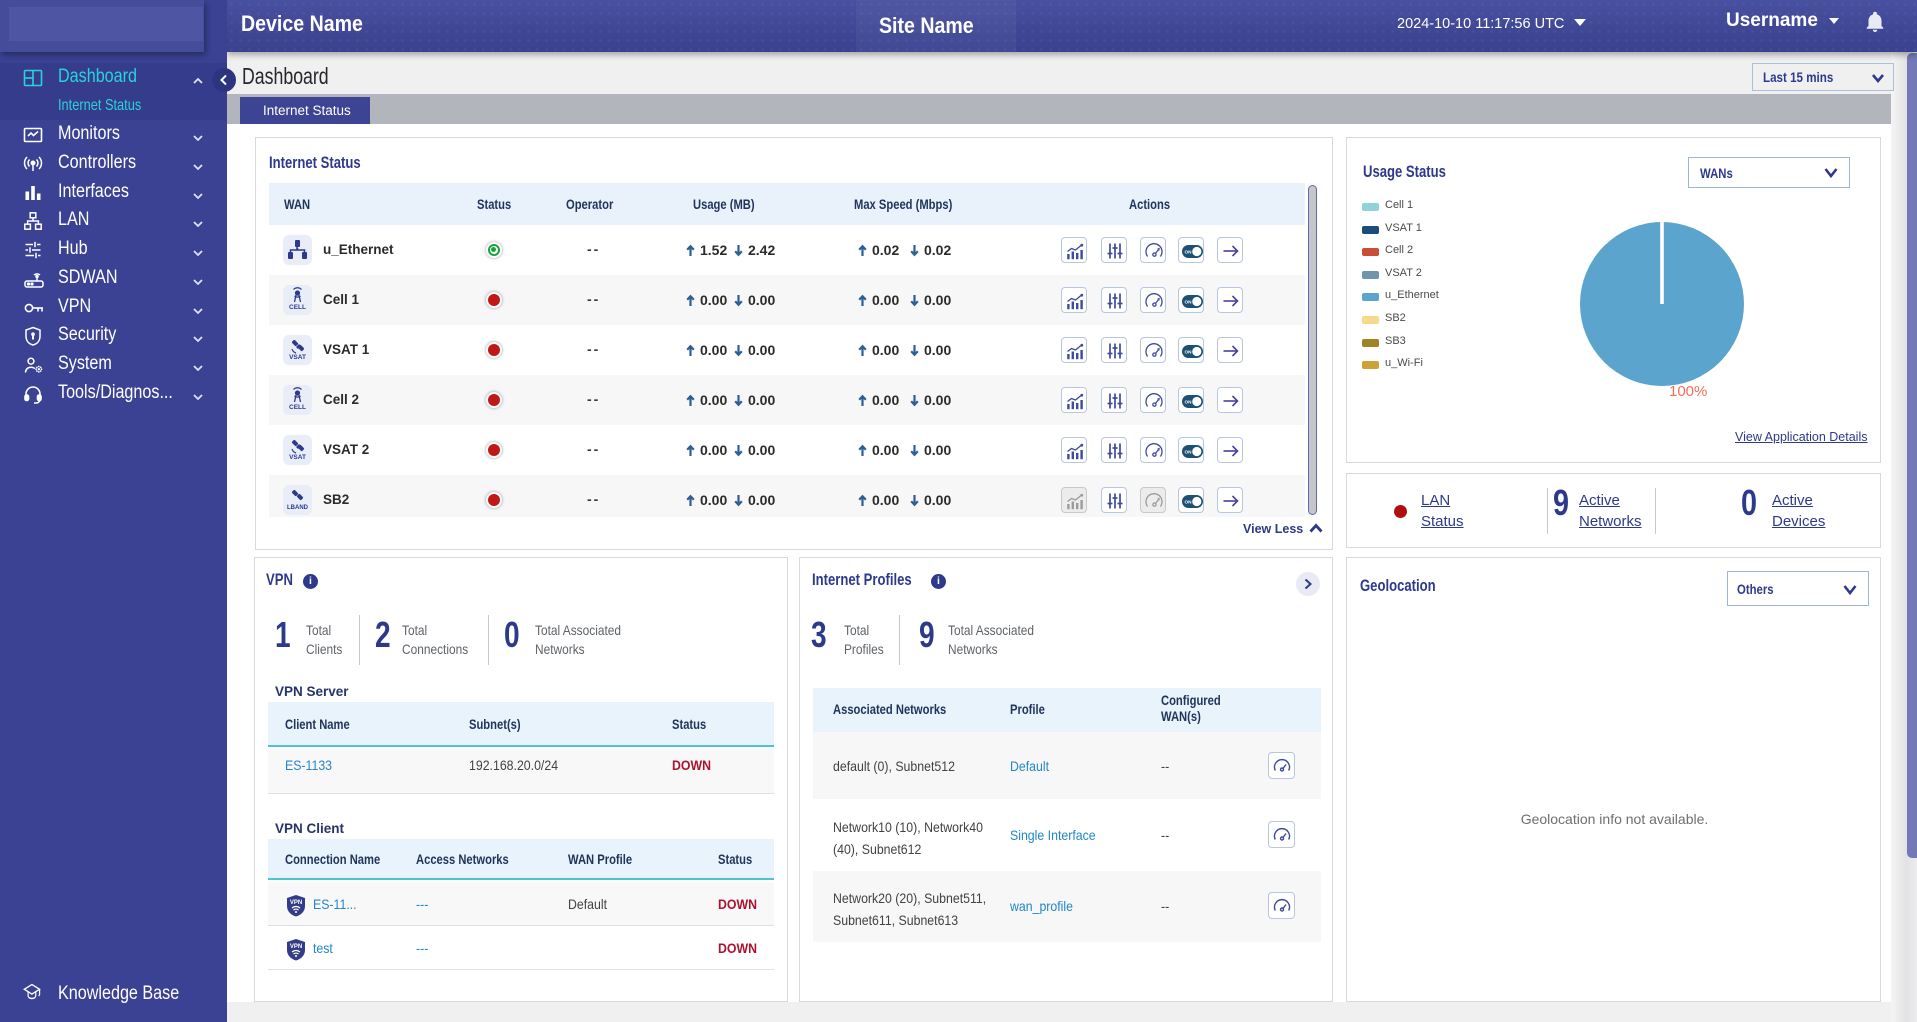 The width and height of the screenshot is (1917, 1022). Describe the element at coordinates (298, 508) in the screenshot. I see `svg-text: LBAND` at that location.